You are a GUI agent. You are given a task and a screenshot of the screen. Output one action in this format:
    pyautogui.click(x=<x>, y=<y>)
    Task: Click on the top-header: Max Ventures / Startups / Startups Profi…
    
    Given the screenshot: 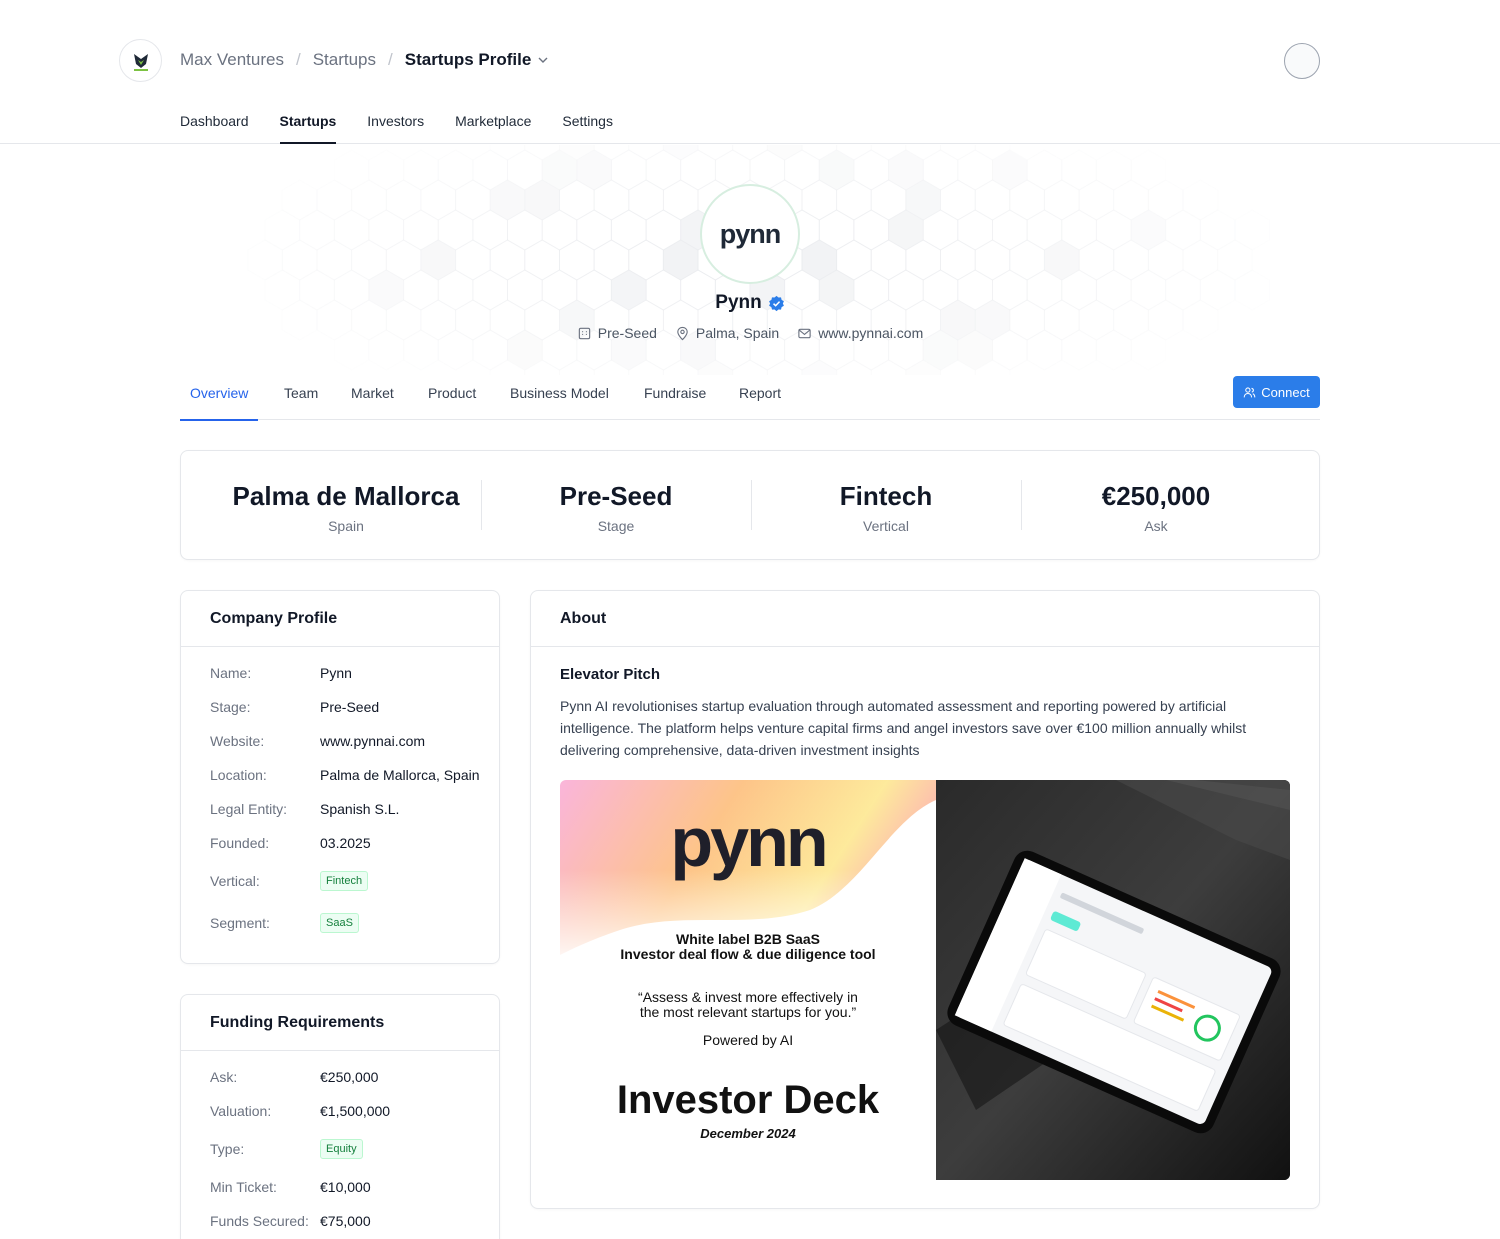 What is the action you would take?
    pyautogui.click(x=750, y=72)
    